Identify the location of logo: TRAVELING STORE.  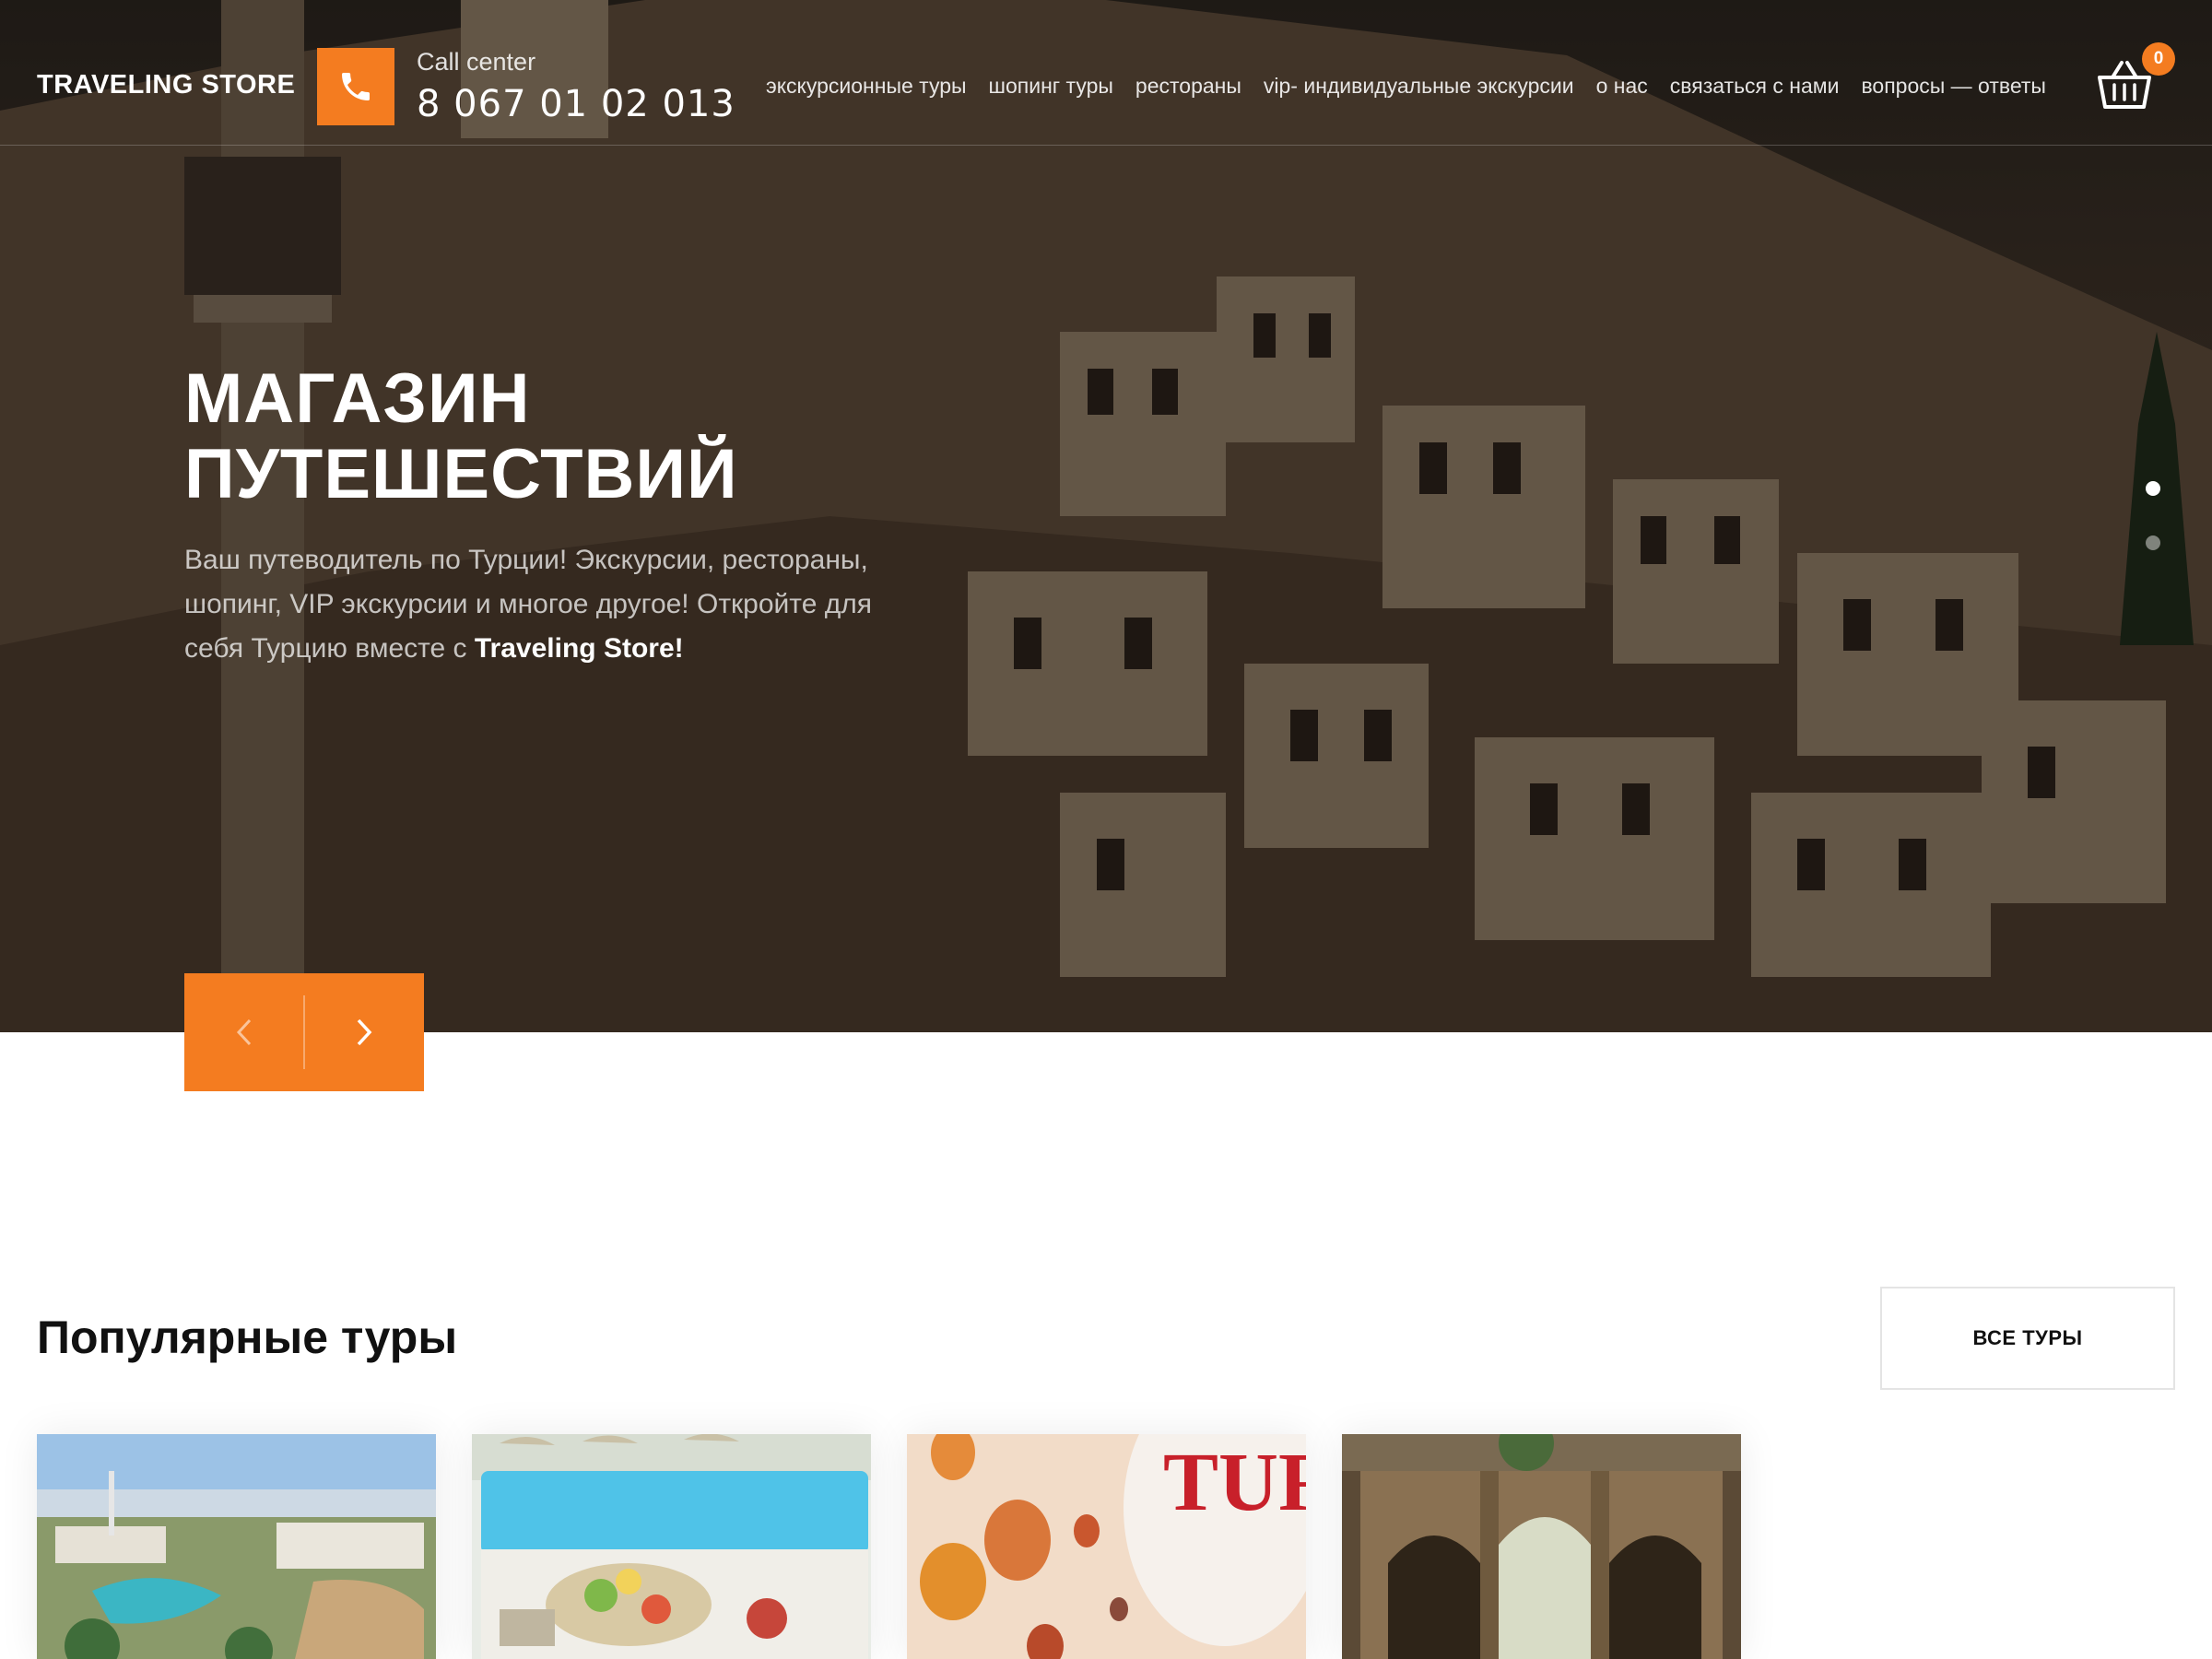
(166, 85).